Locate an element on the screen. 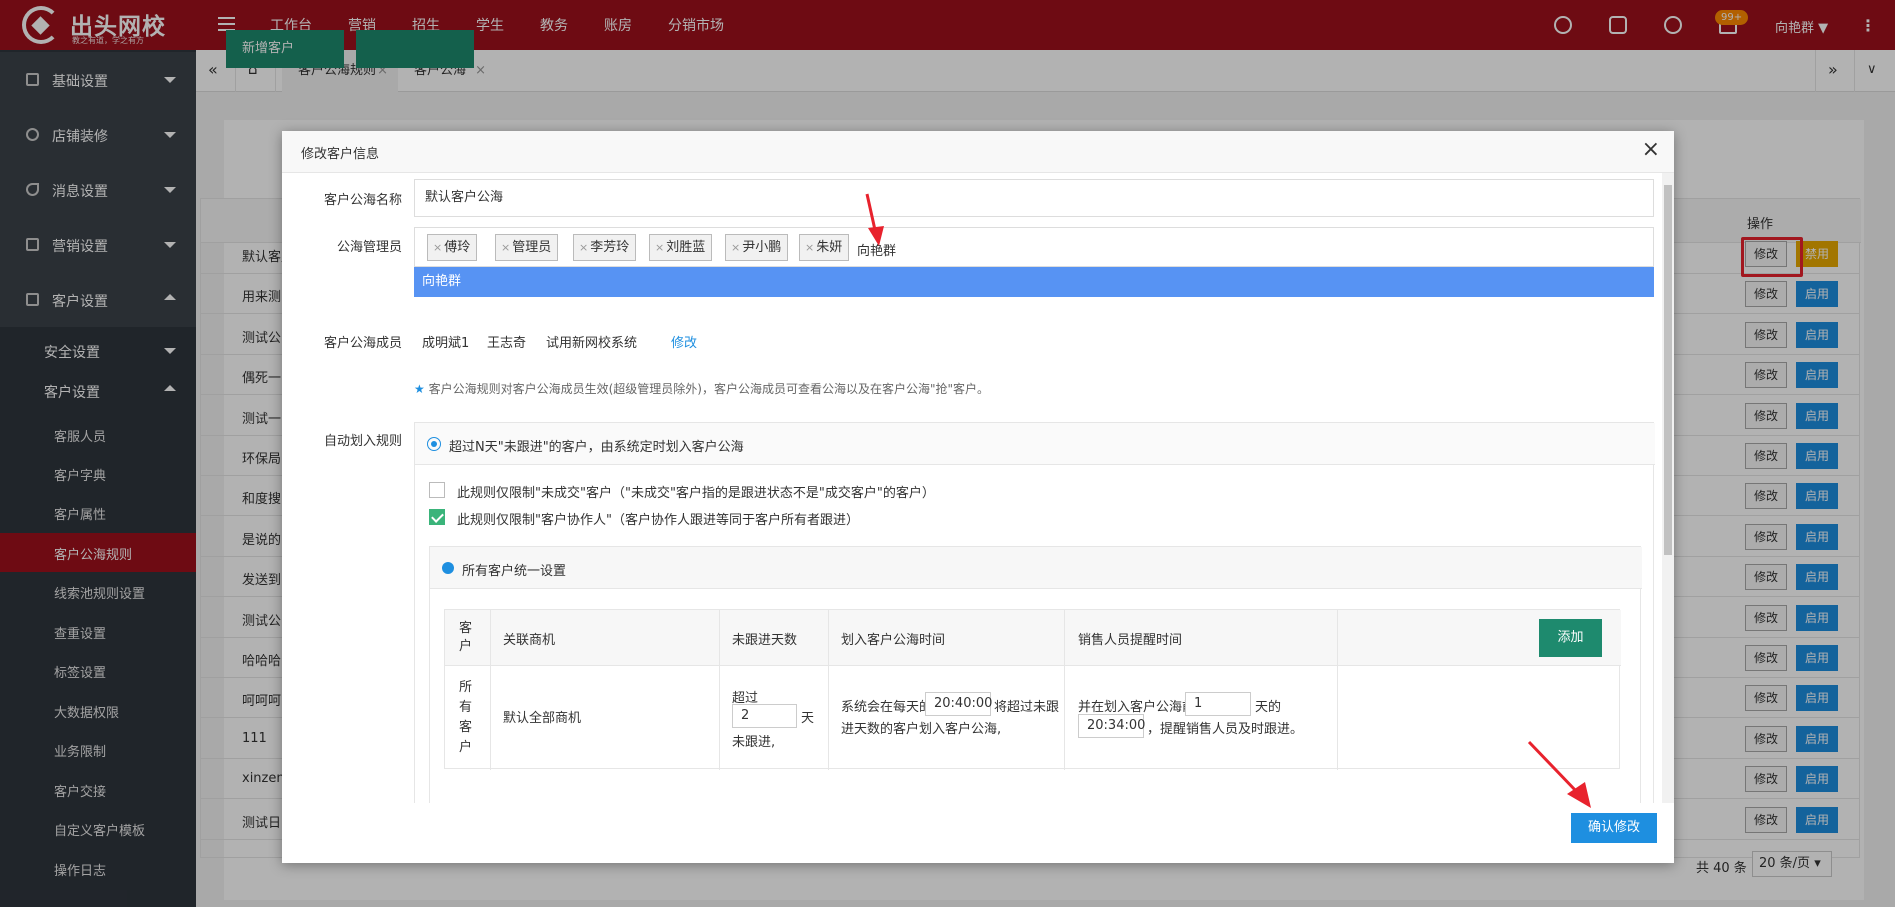 The height and width of the screenshot is (907, 1895). manager-tag: × 管理员 is located at coordinates (527, 247).